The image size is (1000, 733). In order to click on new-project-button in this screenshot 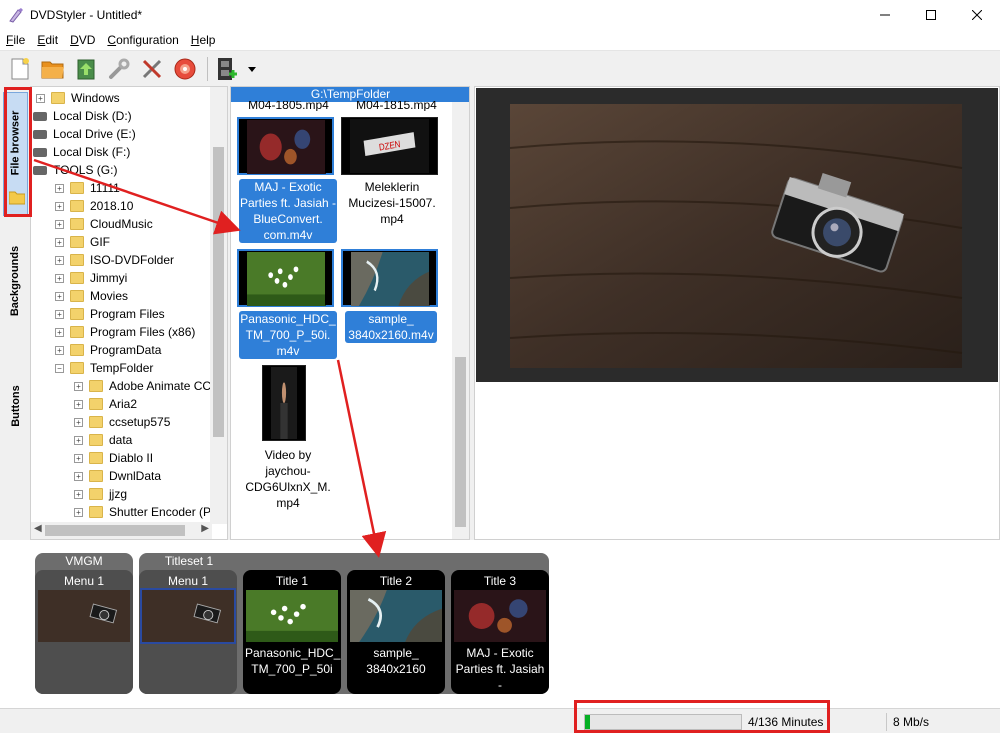, I will do `click(20, 69)`.